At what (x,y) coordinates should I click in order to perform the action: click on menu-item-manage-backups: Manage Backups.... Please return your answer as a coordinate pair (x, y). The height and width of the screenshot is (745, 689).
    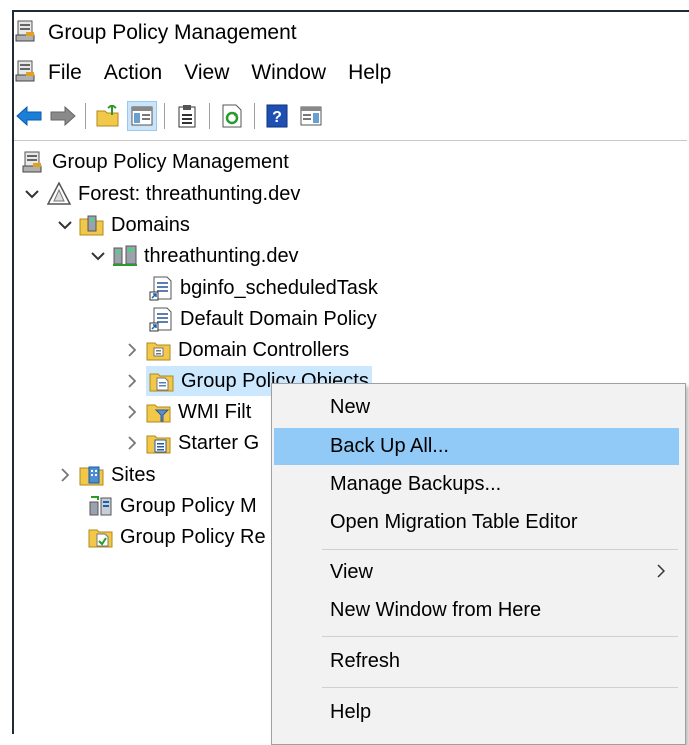
    Looking at the image, I should click on (476, 484).